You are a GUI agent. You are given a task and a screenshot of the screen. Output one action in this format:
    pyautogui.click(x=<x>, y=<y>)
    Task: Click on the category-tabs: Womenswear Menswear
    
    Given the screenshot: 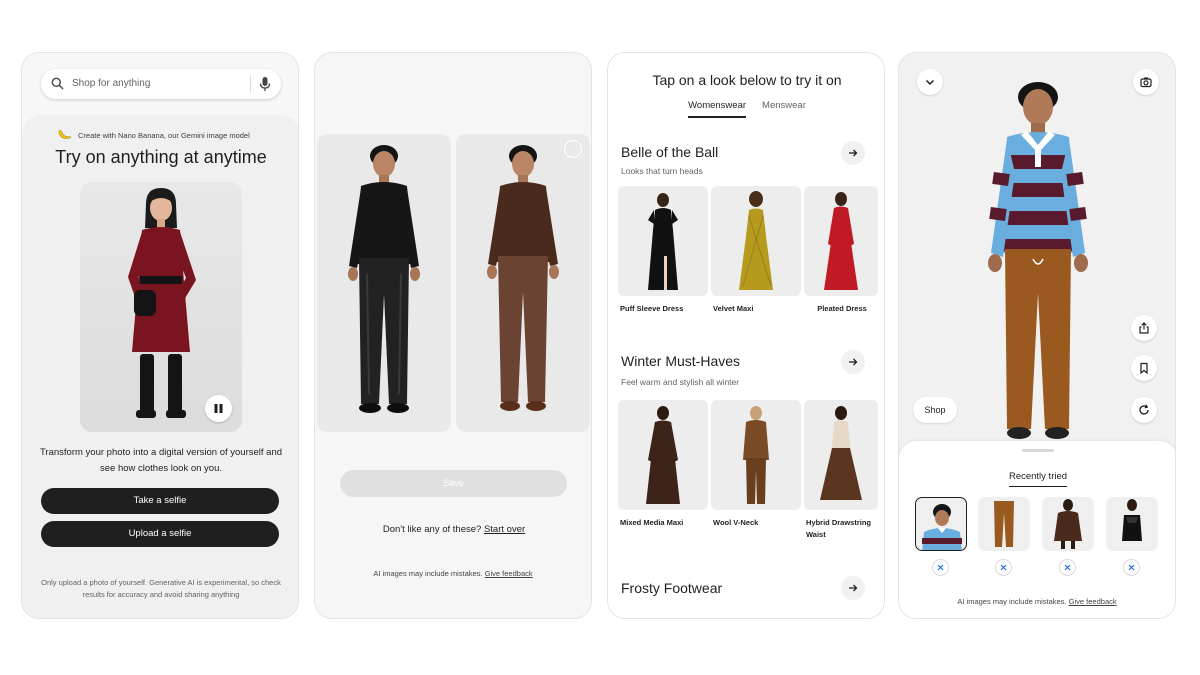 What is the action you would take?
    pyautogui.click(x=746, y=109)
    